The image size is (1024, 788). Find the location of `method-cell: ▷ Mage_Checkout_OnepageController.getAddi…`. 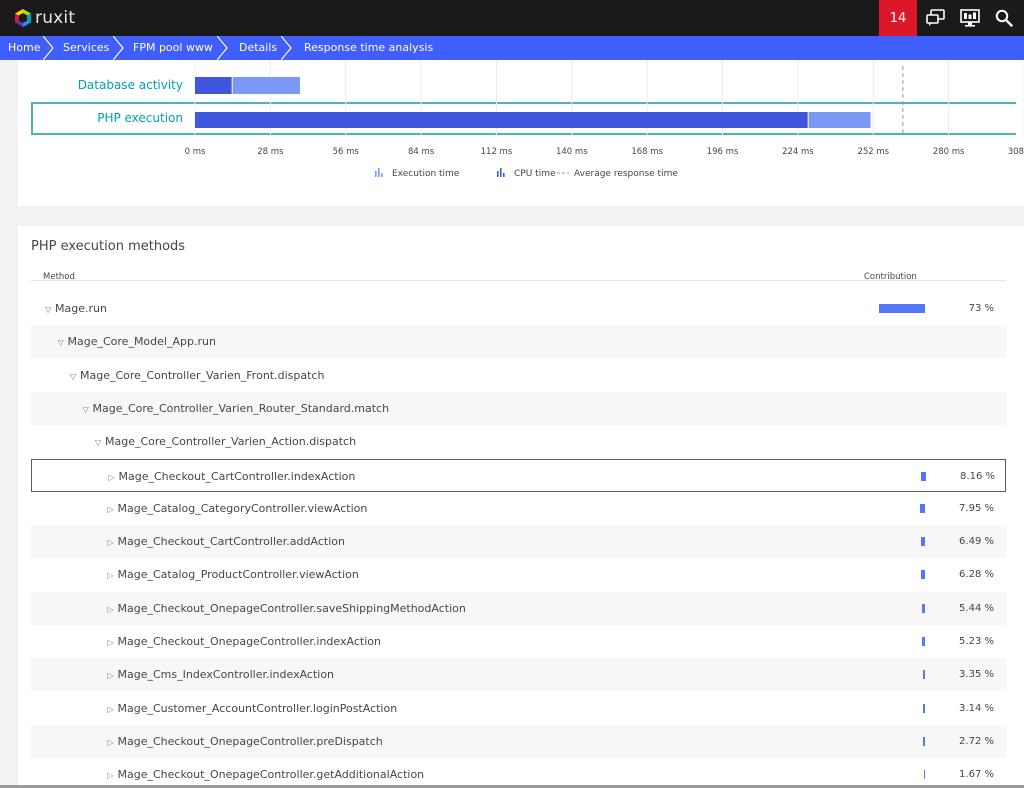

method-cell: ▷ Mage_Checkout_OnepageController.getAddi… is located at coordinates (266, 773).